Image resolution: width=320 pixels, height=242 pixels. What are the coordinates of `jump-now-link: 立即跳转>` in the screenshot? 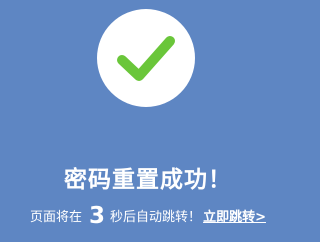 It's located at (234, 217).